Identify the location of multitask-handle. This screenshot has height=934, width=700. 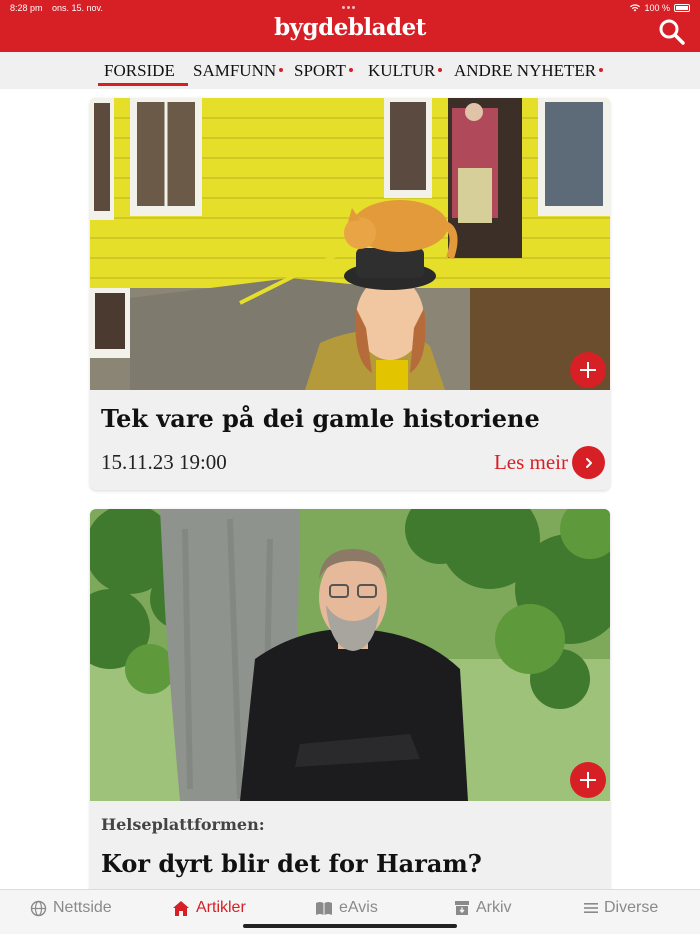
(348, 7).